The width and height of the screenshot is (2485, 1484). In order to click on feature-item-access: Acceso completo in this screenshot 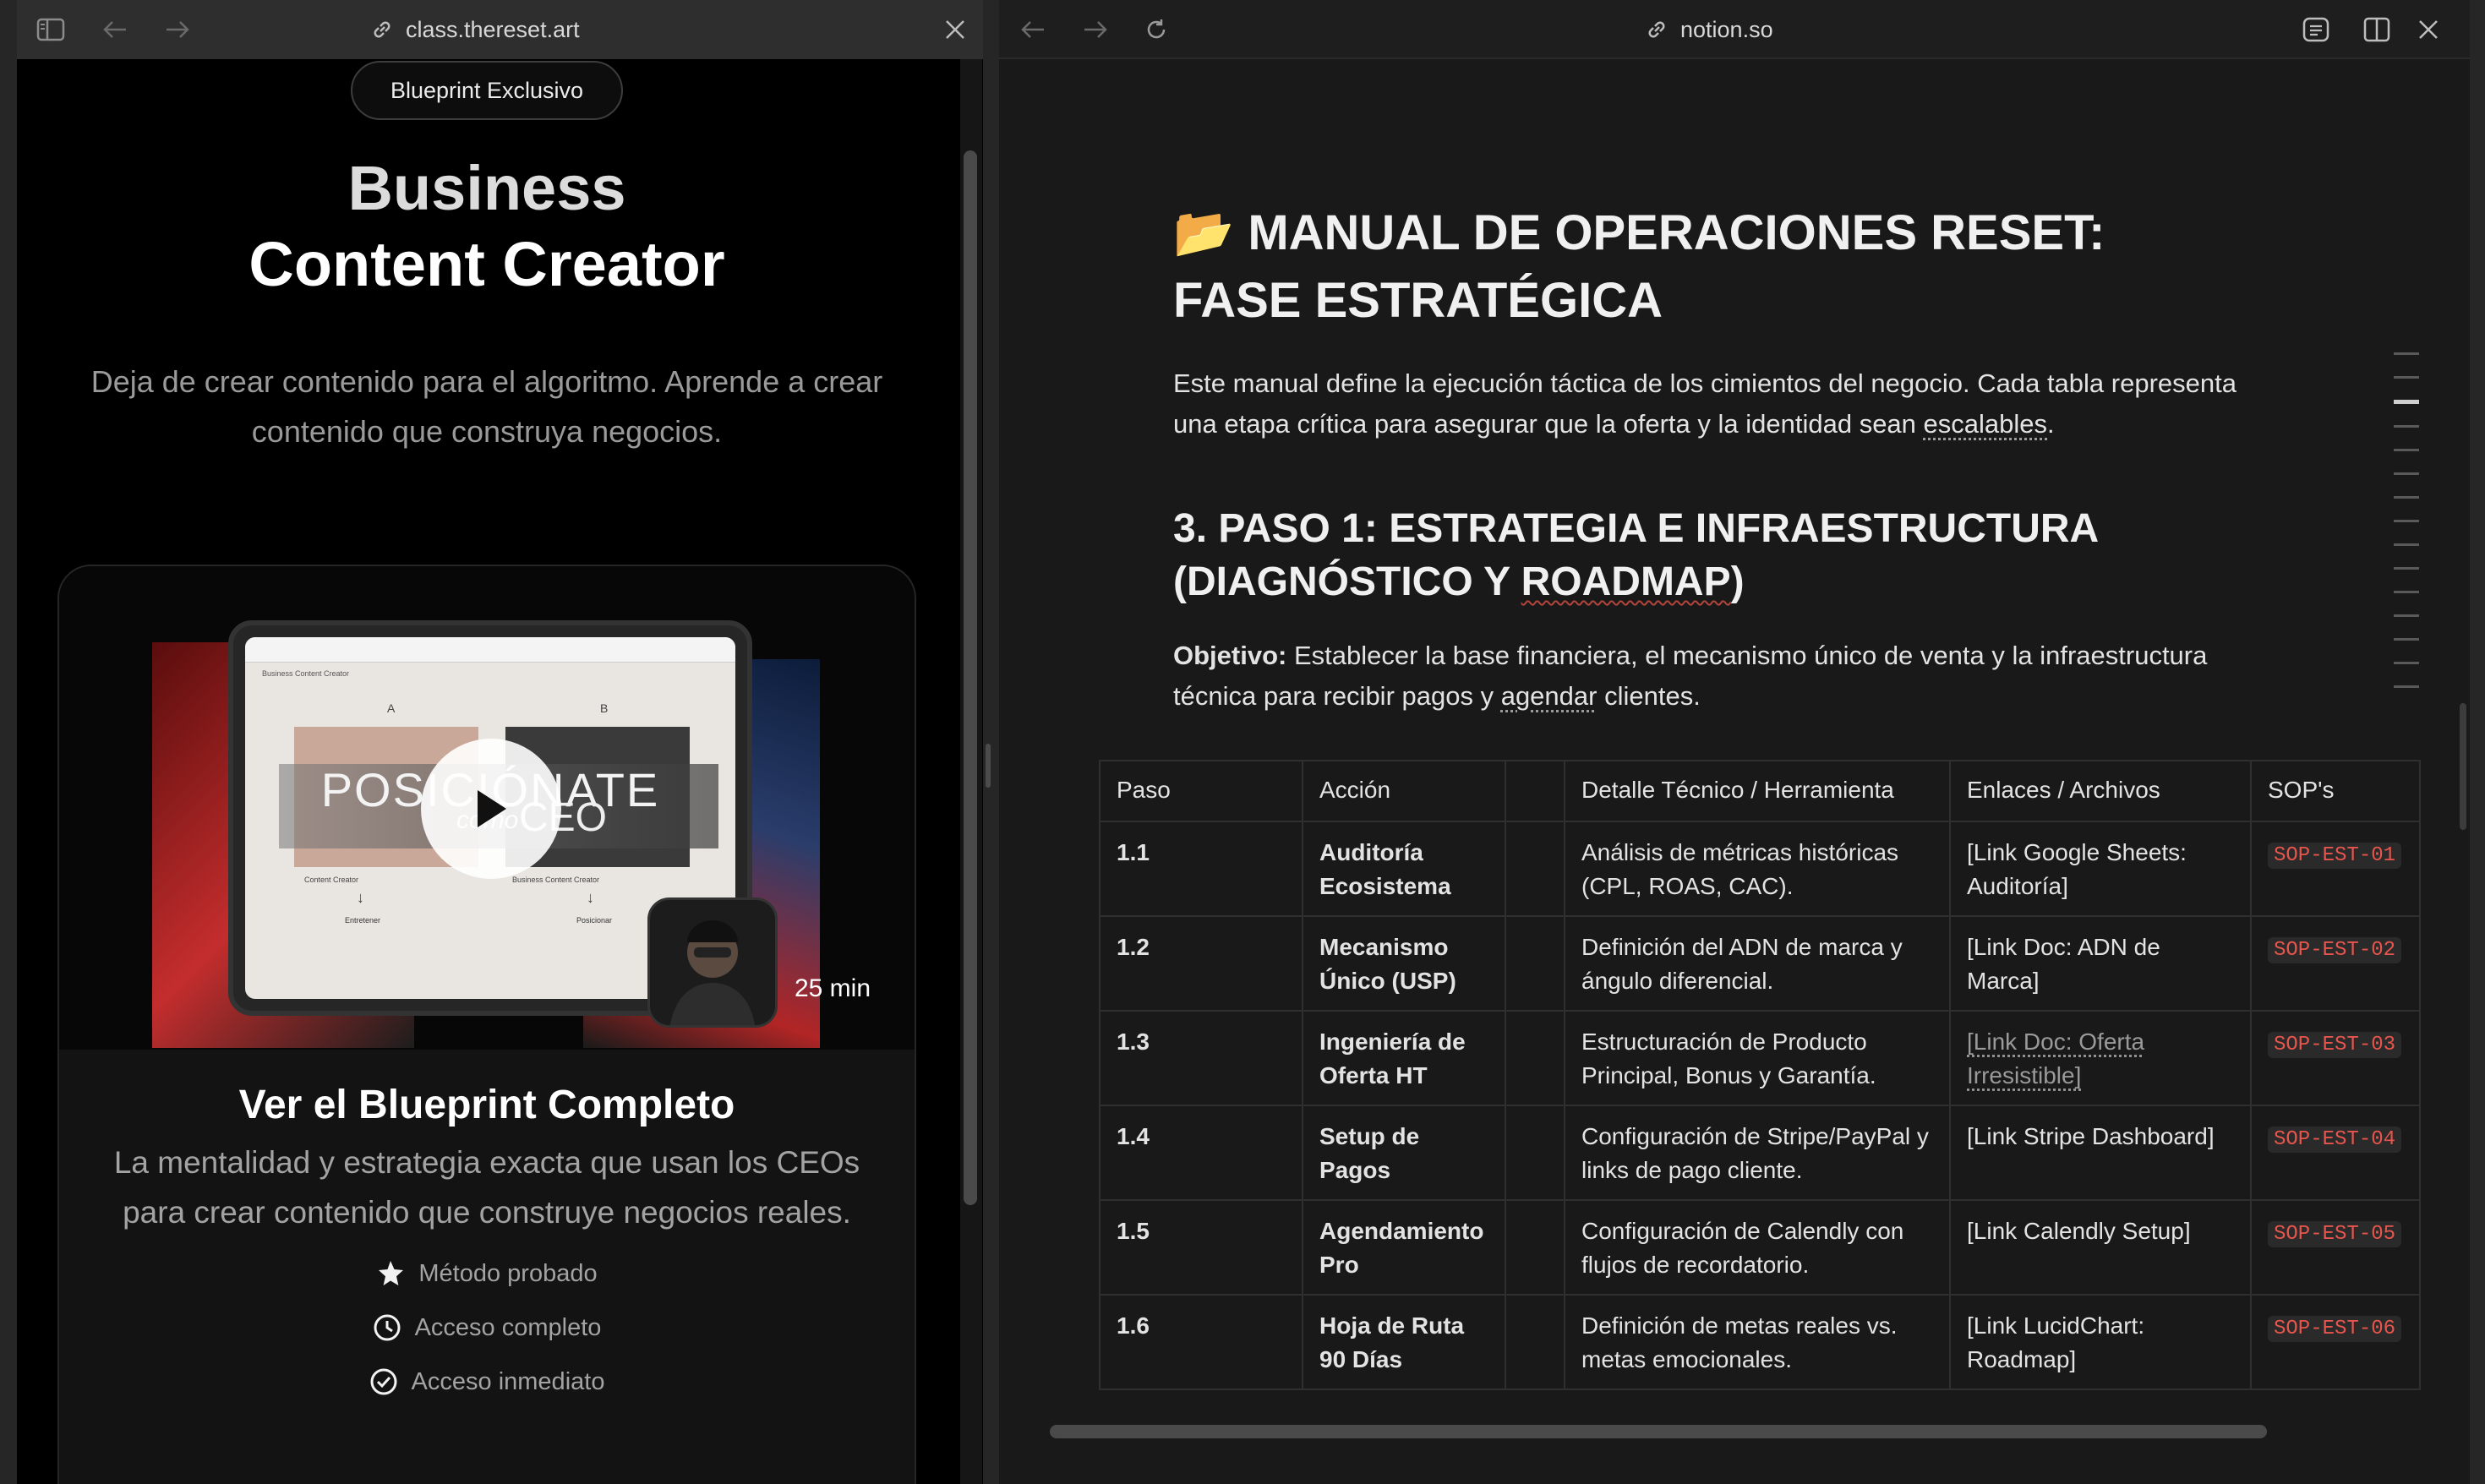, I will do `click(487, 1328)`.